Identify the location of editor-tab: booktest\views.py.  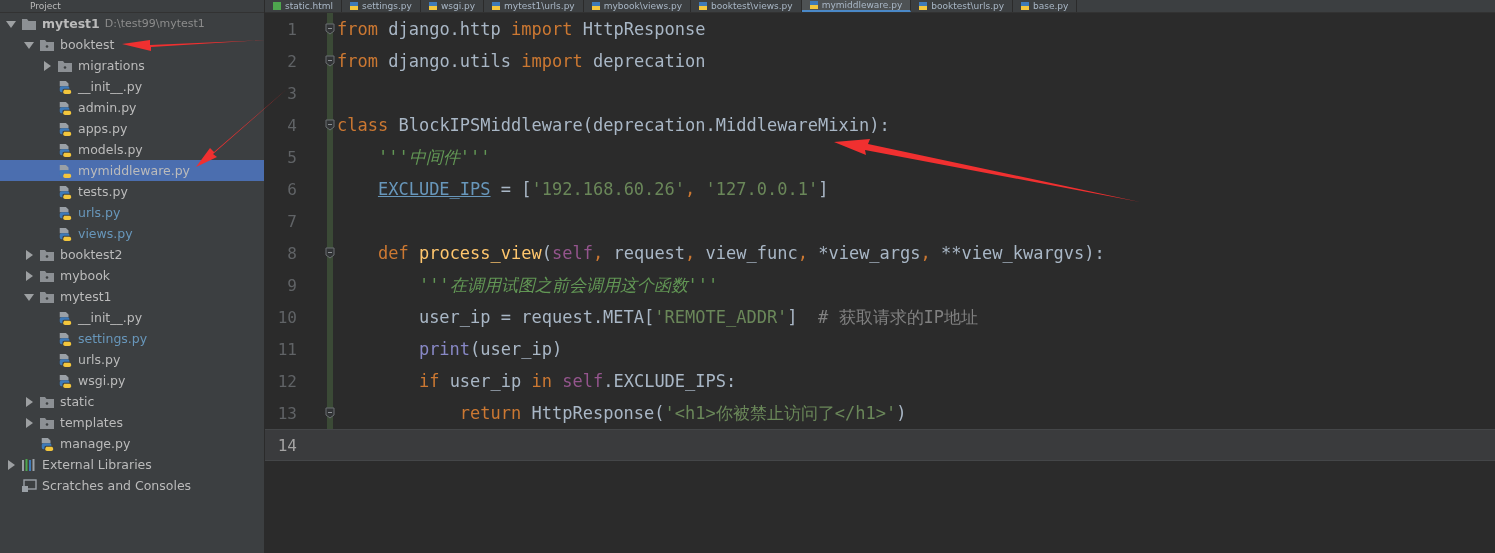
(746, 6).